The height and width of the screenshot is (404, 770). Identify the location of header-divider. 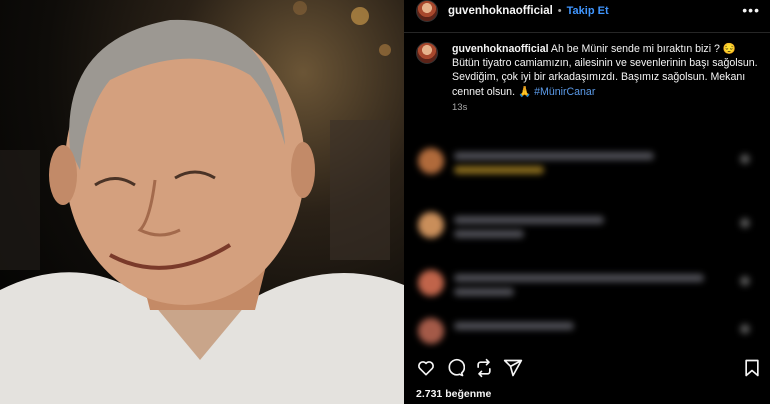
(587, 32).